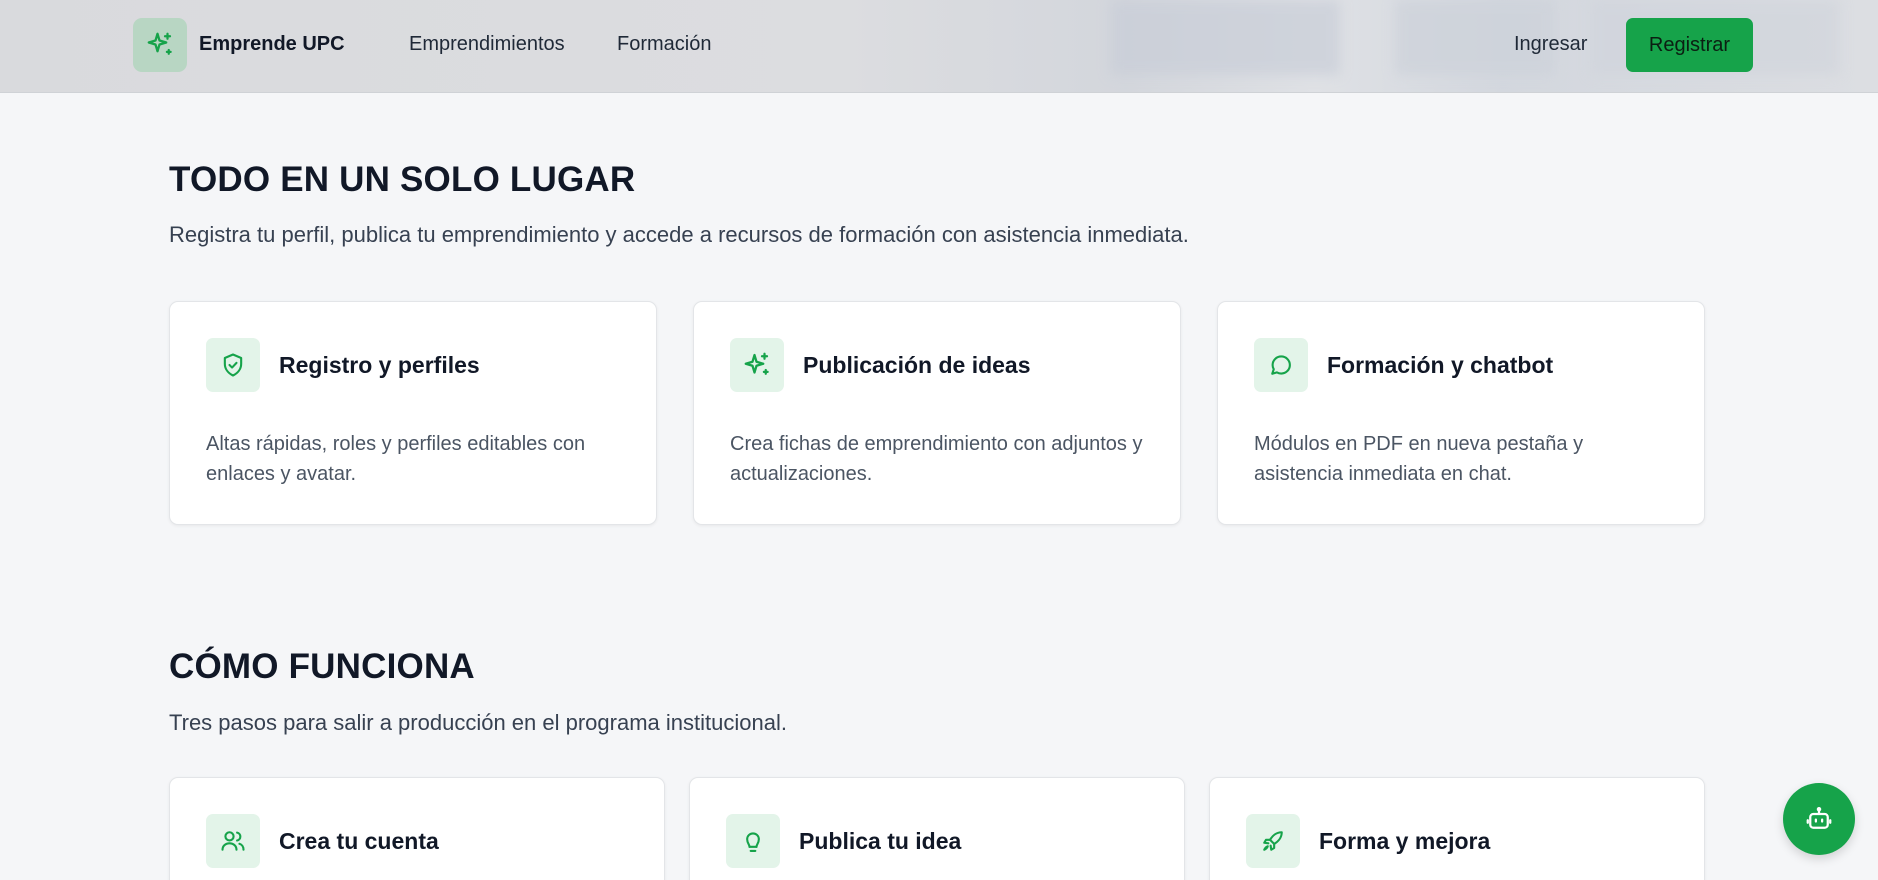 Image resolution: width=1878 pixels, height=880 pixels. I want to click on step-card-forma: Forma y mejora, so click(1457, 828).